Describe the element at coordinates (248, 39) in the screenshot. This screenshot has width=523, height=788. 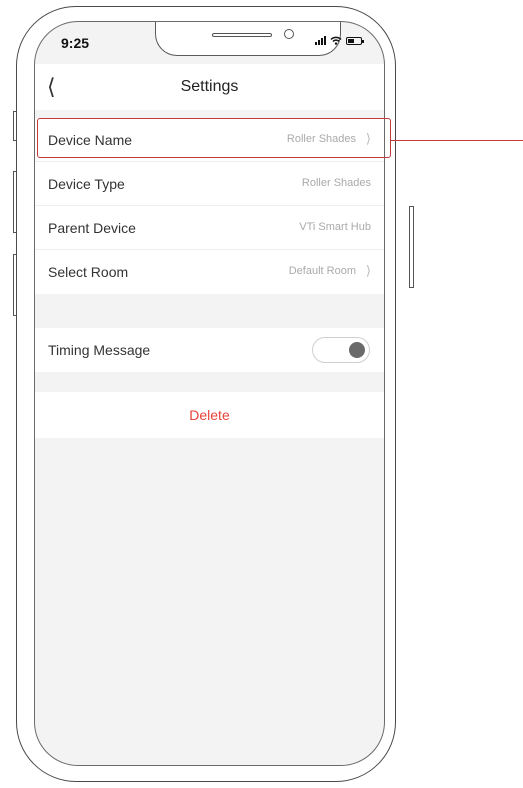
I see `notch` at that location.